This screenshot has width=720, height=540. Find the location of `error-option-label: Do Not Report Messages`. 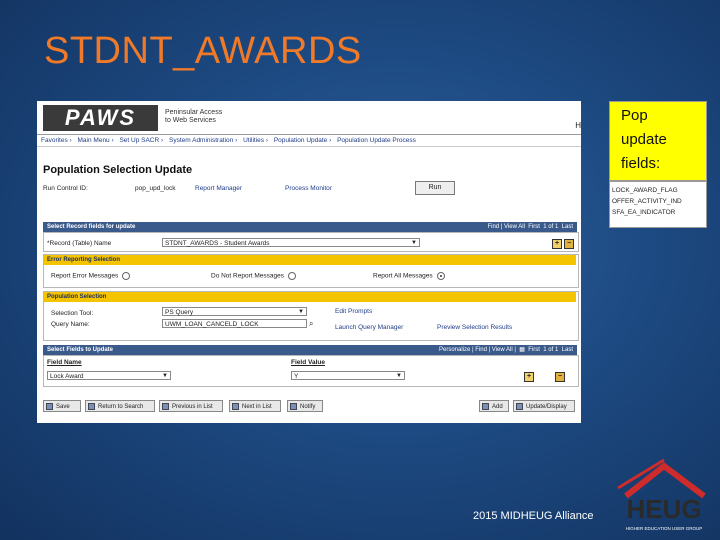

error-option-label: Do Not Report Messages is located at coordinates (247, 276).